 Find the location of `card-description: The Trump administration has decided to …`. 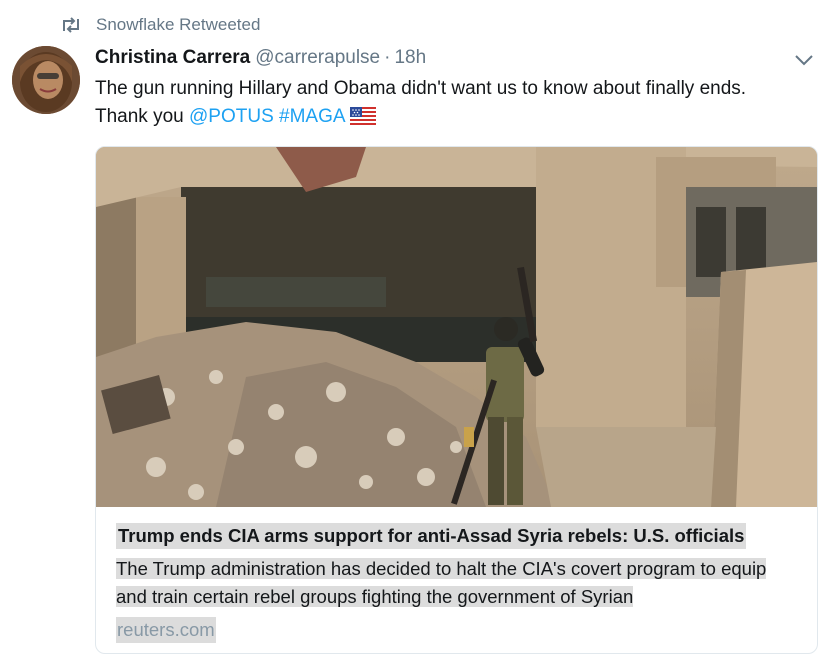

card-description: The Trump administration has decided to … is located at coordinates (456, 583).